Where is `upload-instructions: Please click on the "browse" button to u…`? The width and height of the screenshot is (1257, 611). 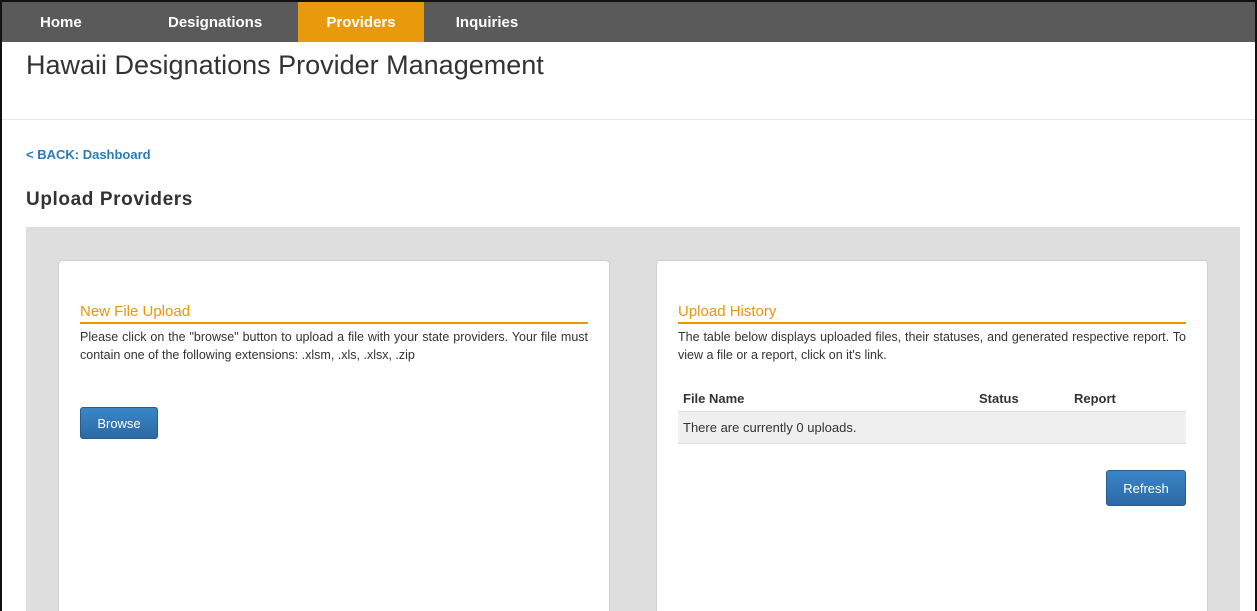
upload-instructions: Please click on the "browse" button to u… is located at coordinates (334, 346).